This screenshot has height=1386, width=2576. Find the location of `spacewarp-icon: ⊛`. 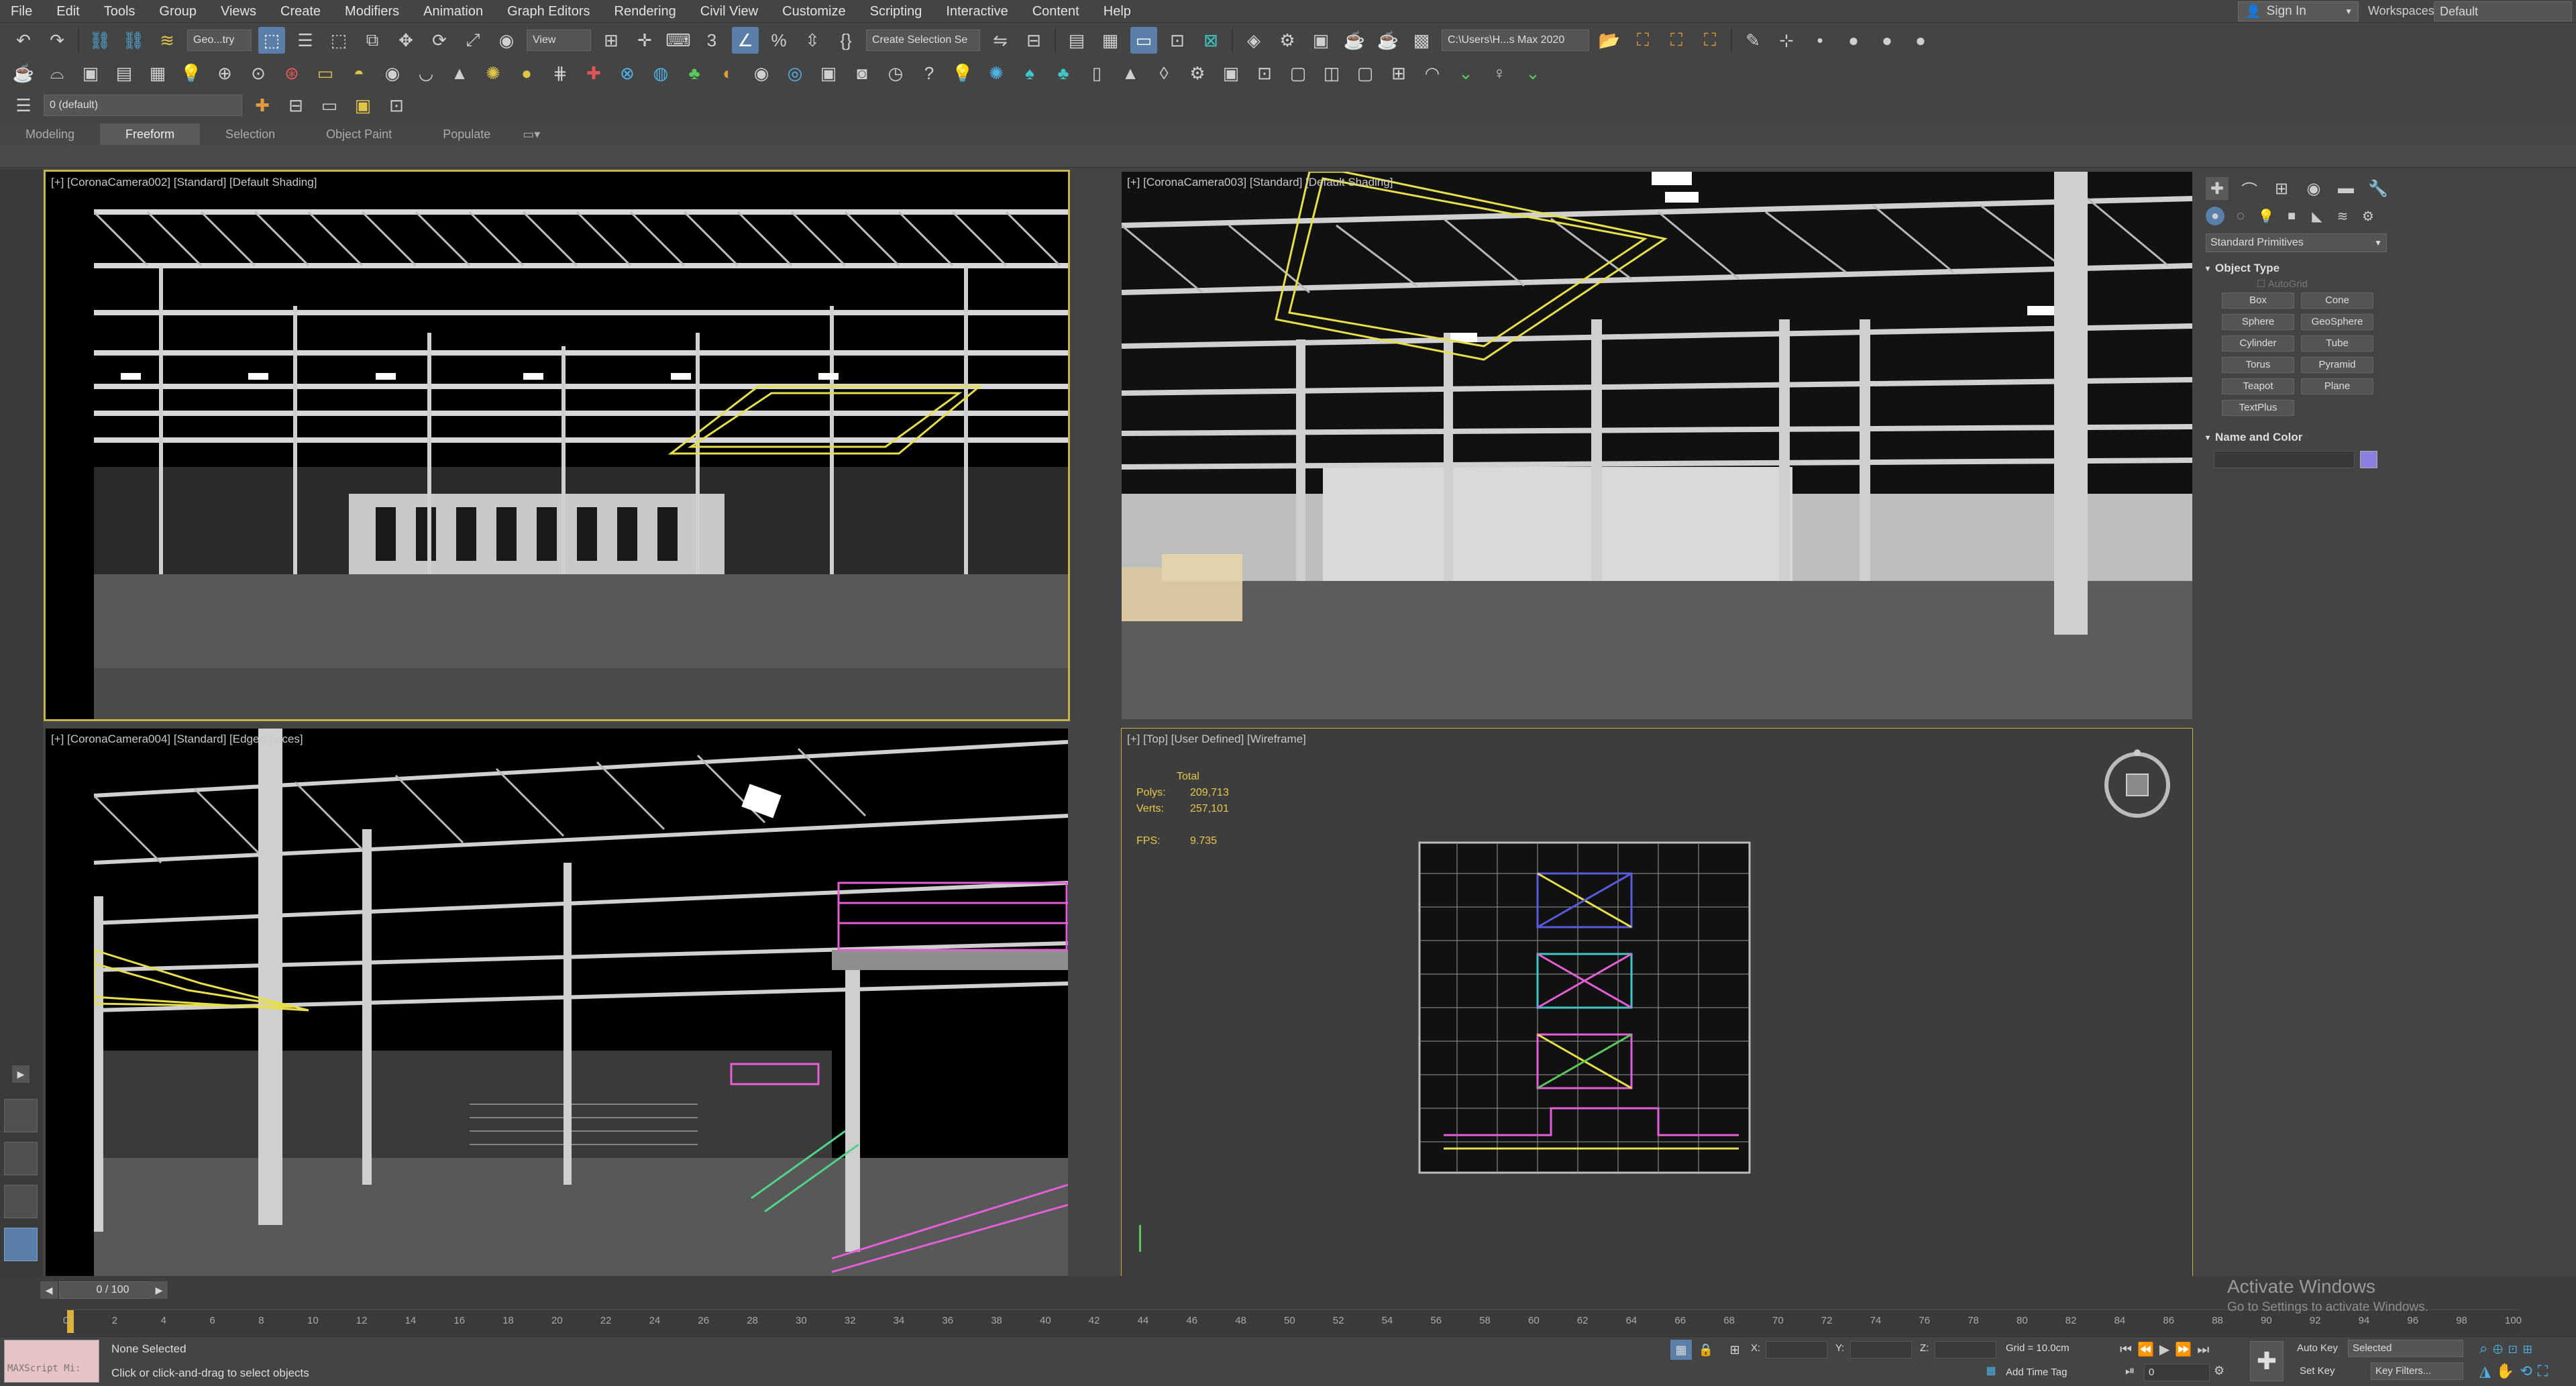

spacewarp-icon: ⊛ is located at coordinates (291, 73).